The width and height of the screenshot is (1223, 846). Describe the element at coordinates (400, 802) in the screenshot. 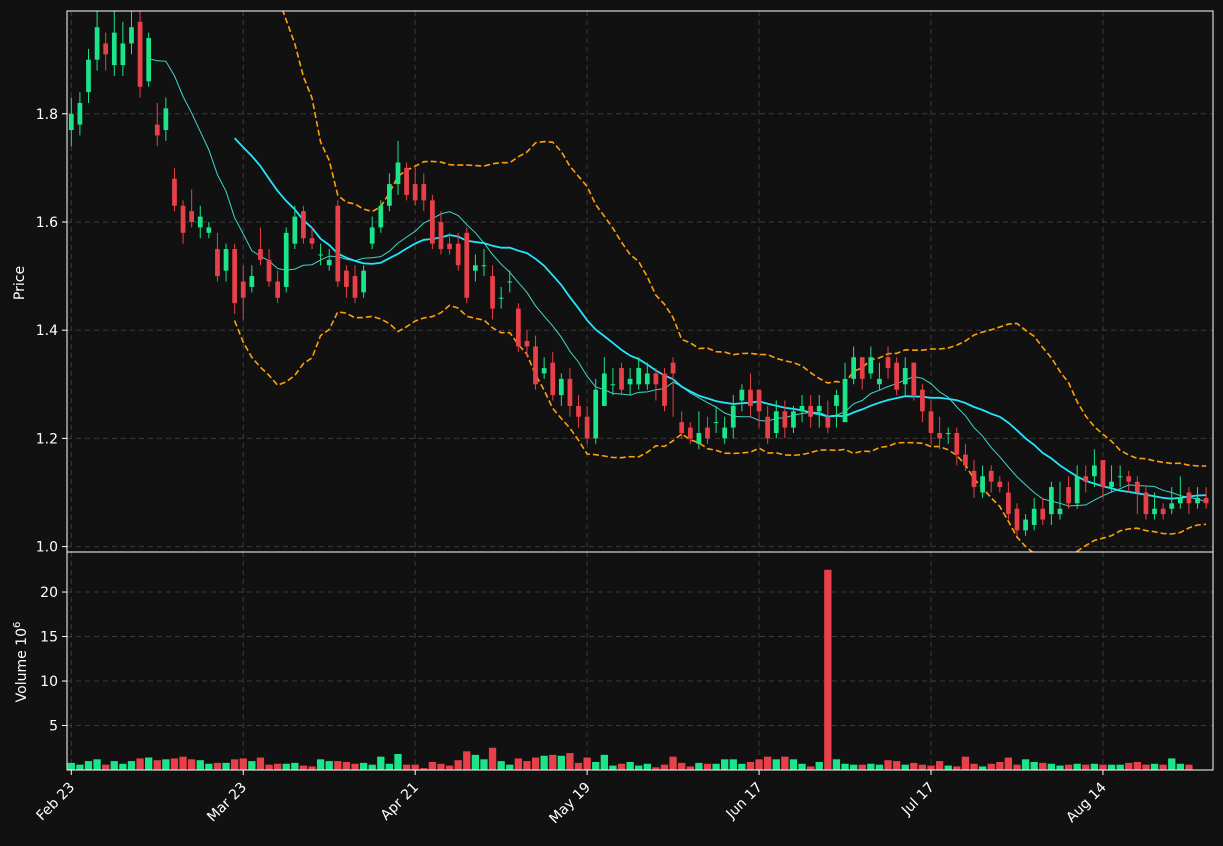

I see `date-tick-label: Apr 21` at that location.